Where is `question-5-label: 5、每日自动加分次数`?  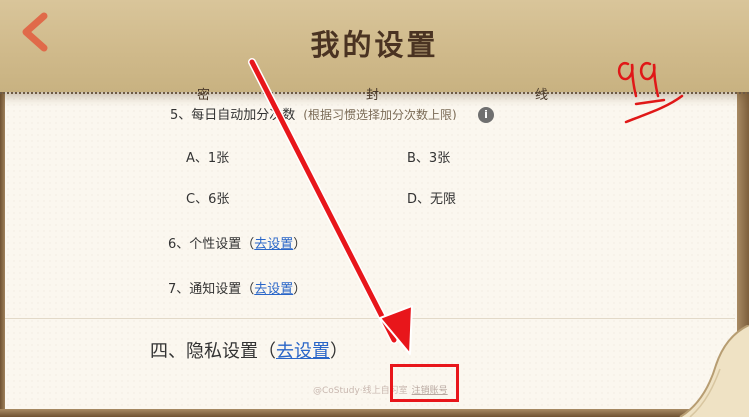
question-5-label: 5、每日自动加分次数 is located at coordinates (233, 114).